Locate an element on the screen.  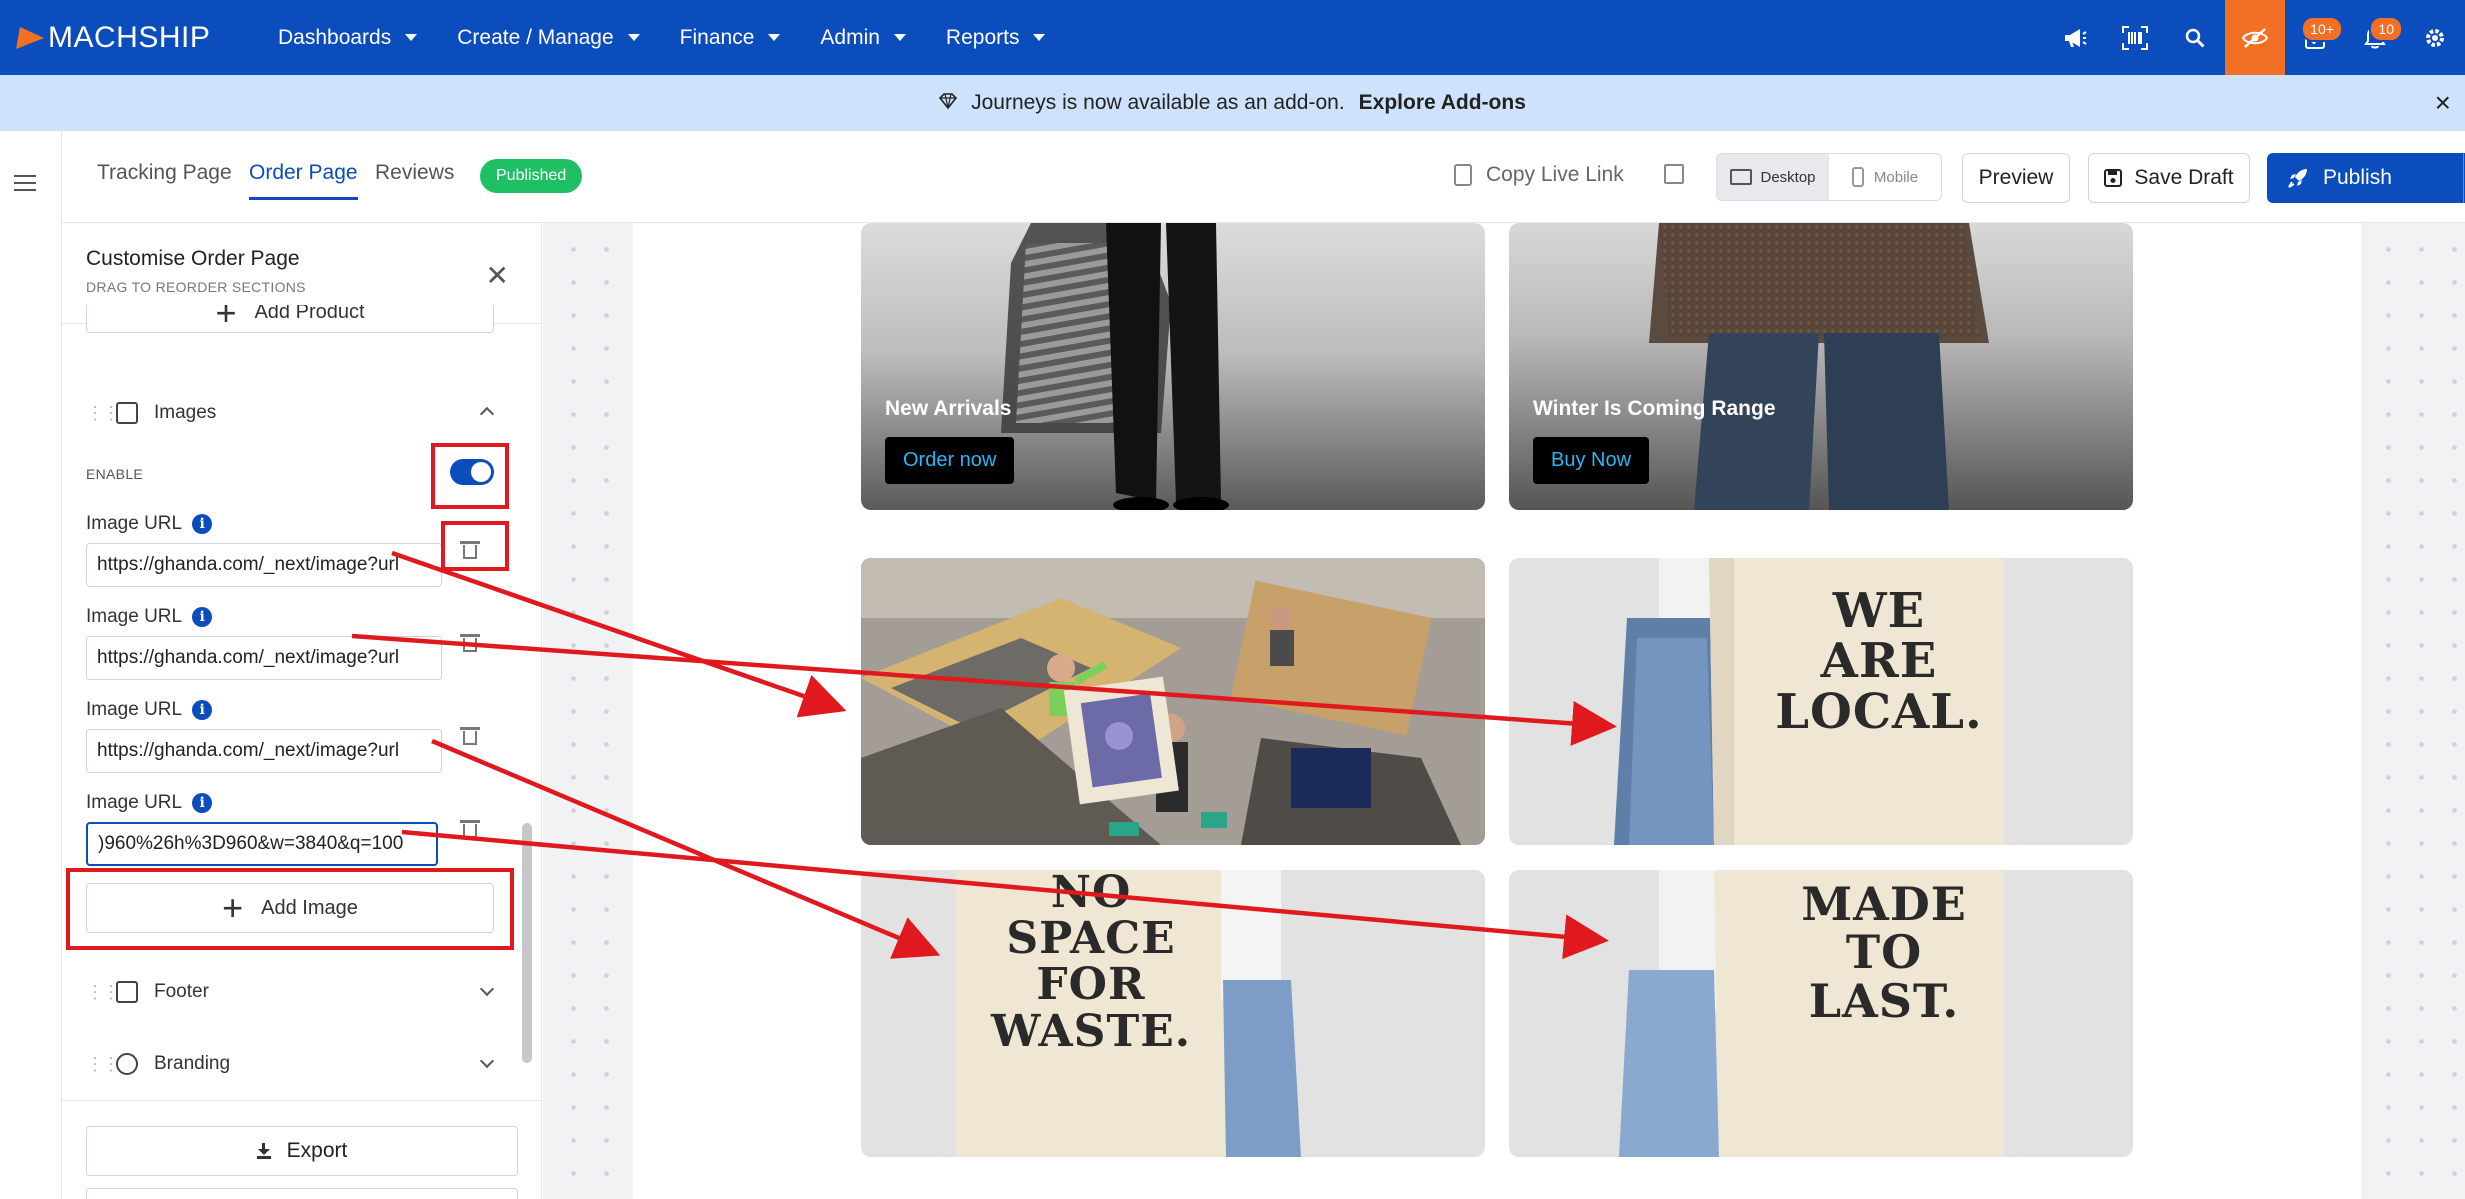
promo-card-new-arrivals: New Arrivals Order now is located at coordinates (1173, 366).